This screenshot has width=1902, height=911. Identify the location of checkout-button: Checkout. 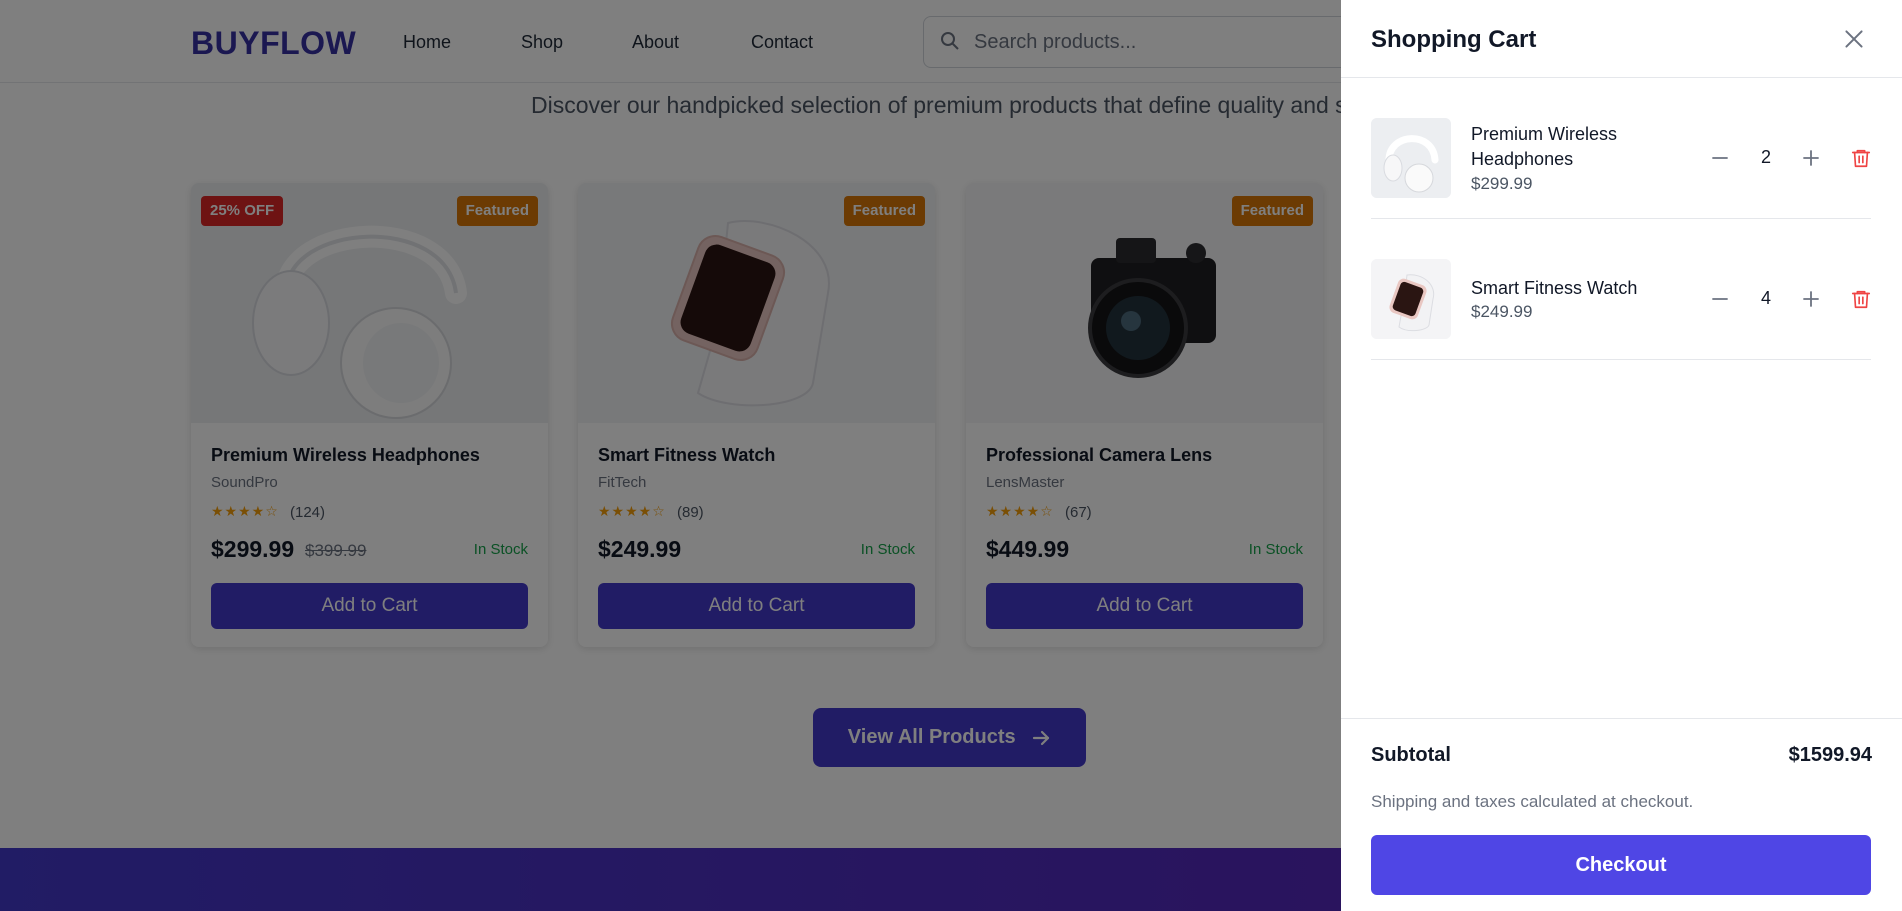
(1621, 865).